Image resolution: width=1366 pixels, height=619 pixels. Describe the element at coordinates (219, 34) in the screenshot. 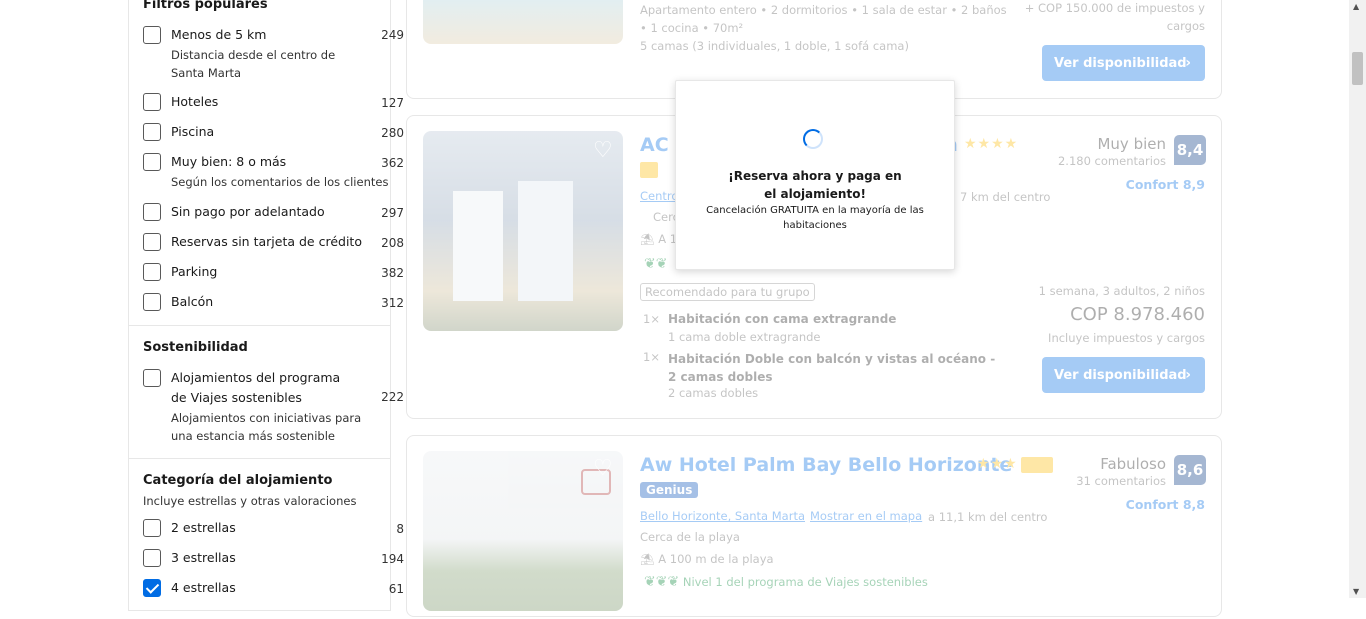

I see `filter-label: Menos de 5 km` at that location.